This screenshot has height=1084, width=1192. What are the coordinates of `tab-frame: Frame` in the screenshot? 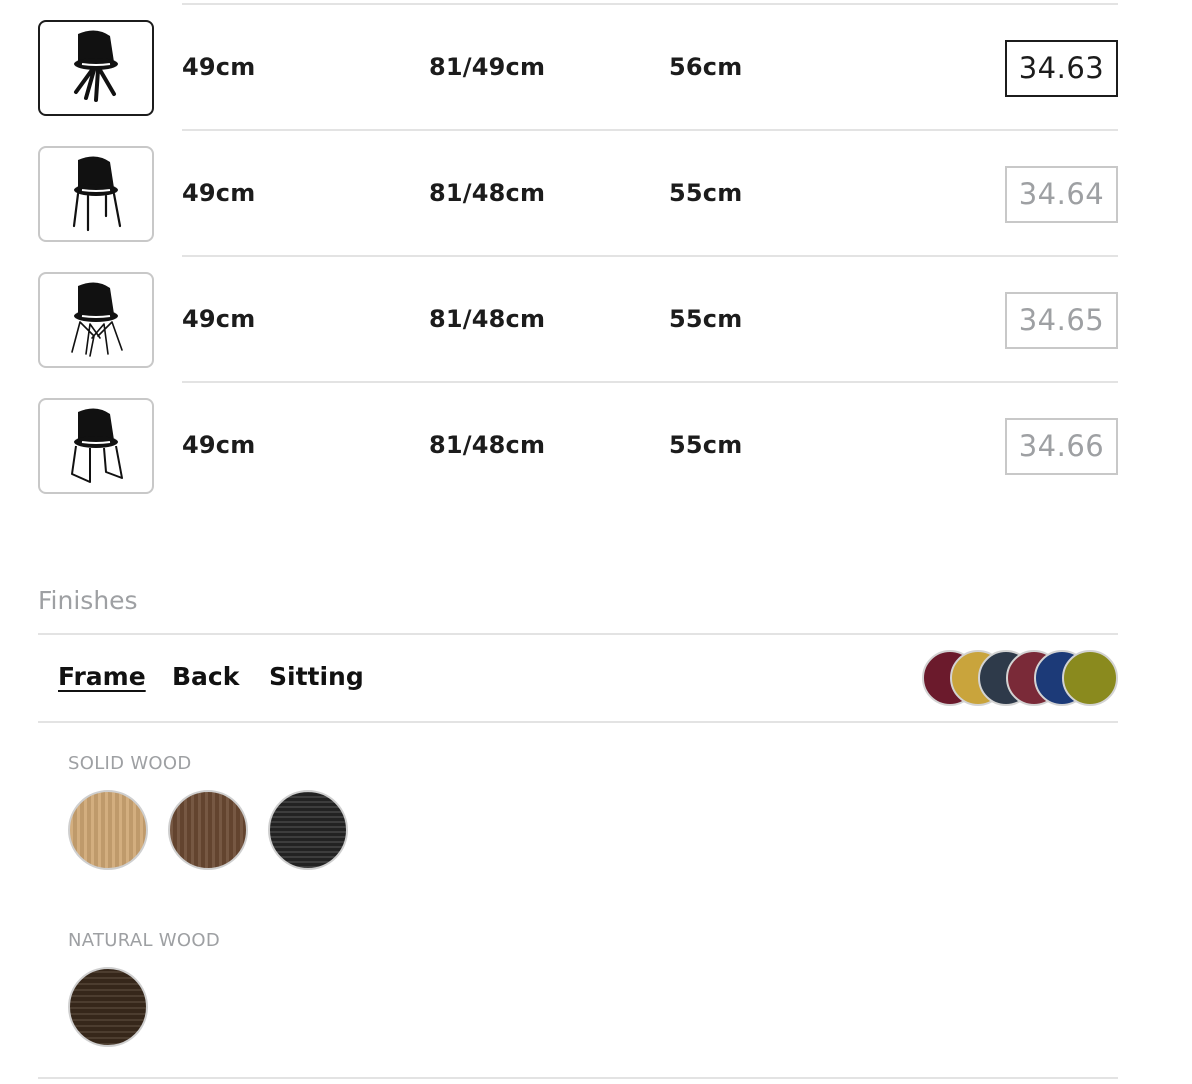 It's located at (102, 676).